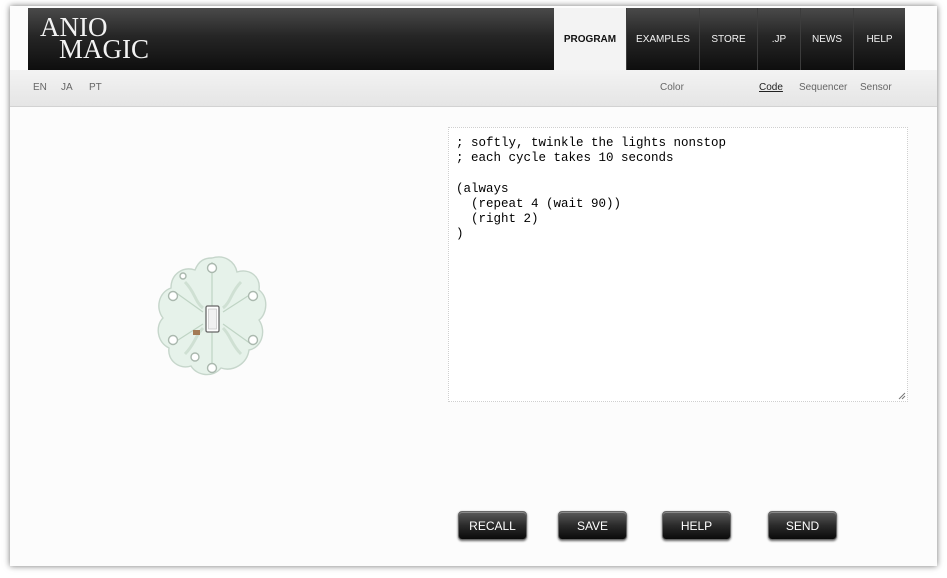 The width and height of the screenshot is (947, 578). Describe the element at coordinates (662, 39) in the screenshot. I see `nav-examples: EXAMPLES` at that location.